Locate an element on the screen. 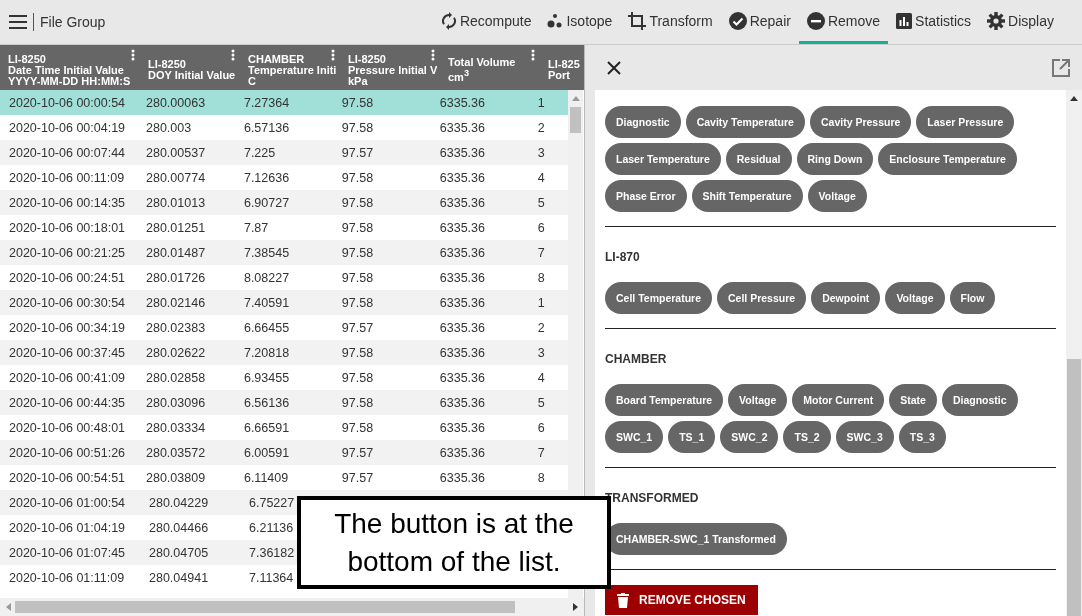 The width and height of the screenshot is (1082, 616). scrollbar is located at coordinates (1074, 353).